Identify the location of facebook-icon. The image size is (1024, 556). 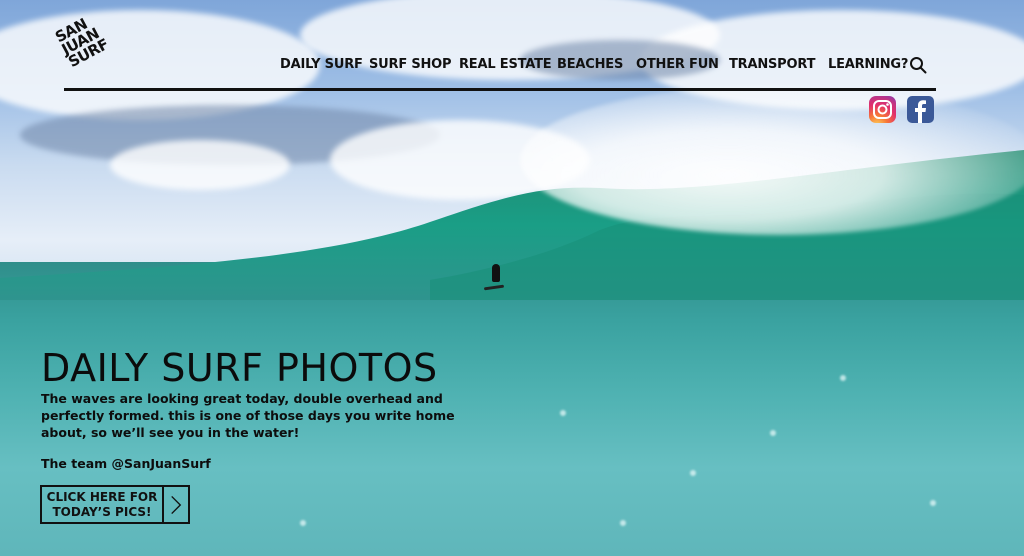
(920, 109).